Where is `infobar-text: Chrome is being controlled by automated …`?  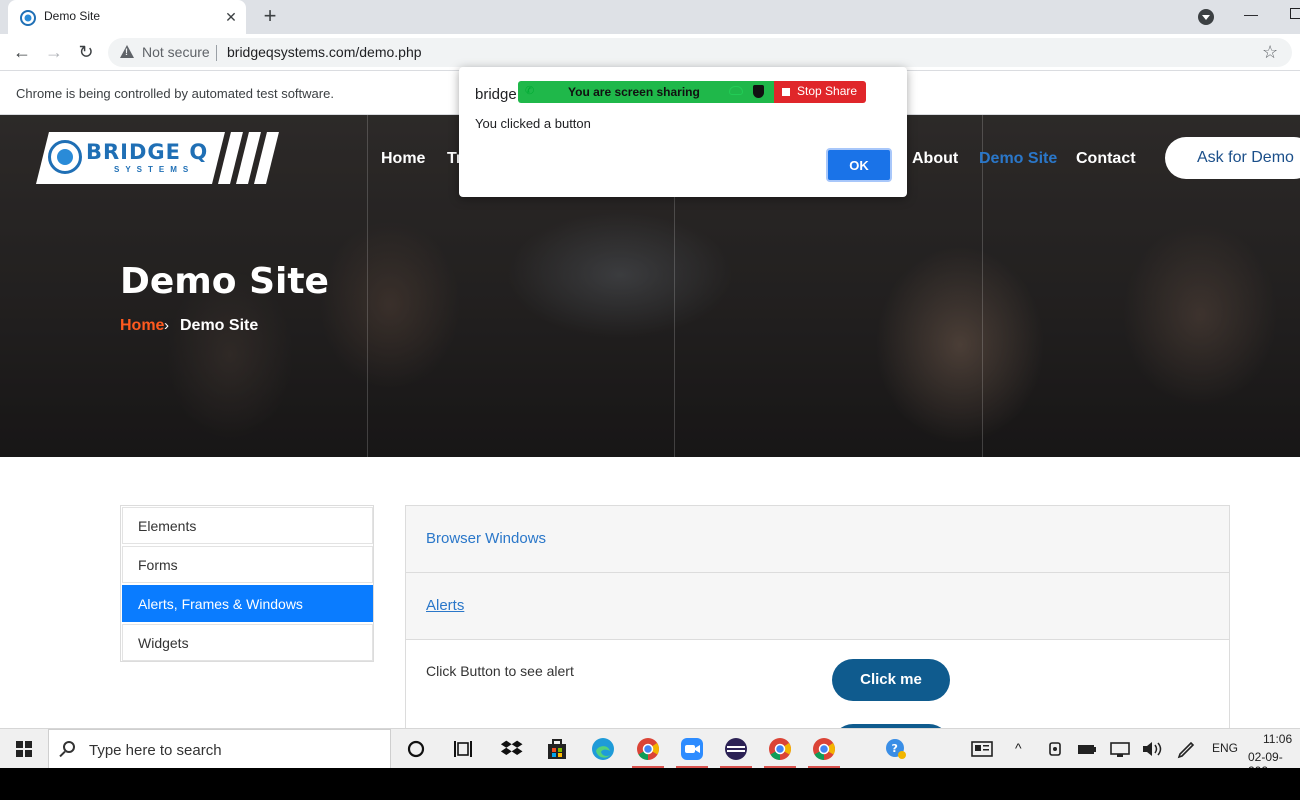
infobar-text: Chrome is being controlled by automated … is located at coordinates (175, 93).